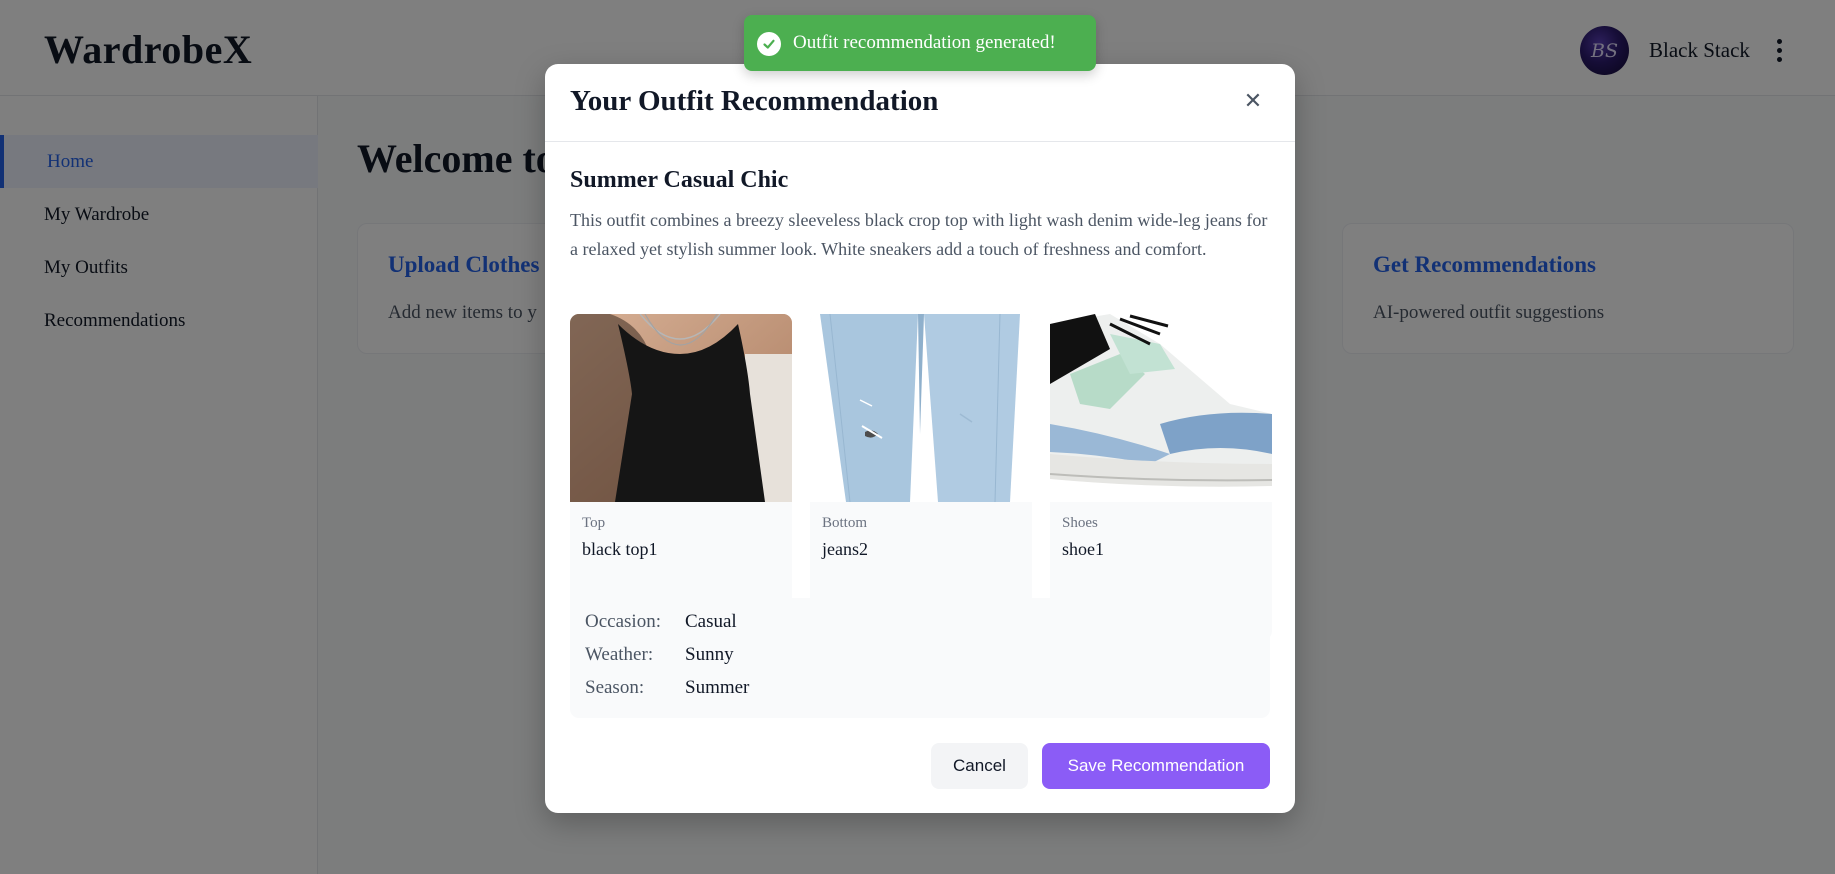 The height and width of the screenshot is (874, 1835). I want to click on top-image, so click(681, 408).